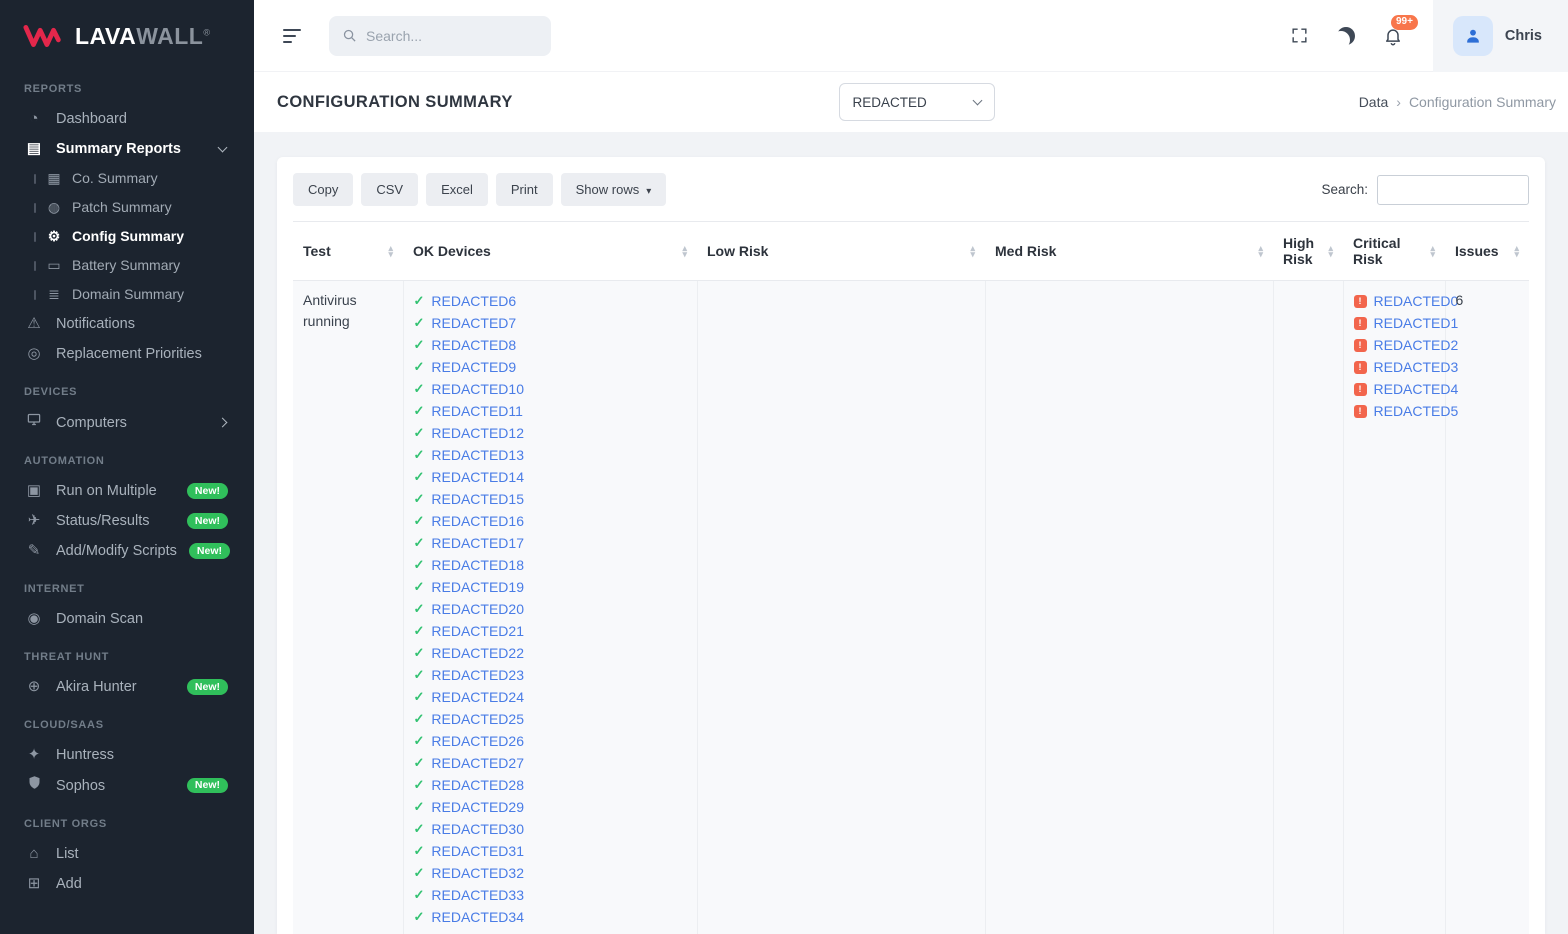  I want to click on device-link: REDACTED3, so click(1416, 367).